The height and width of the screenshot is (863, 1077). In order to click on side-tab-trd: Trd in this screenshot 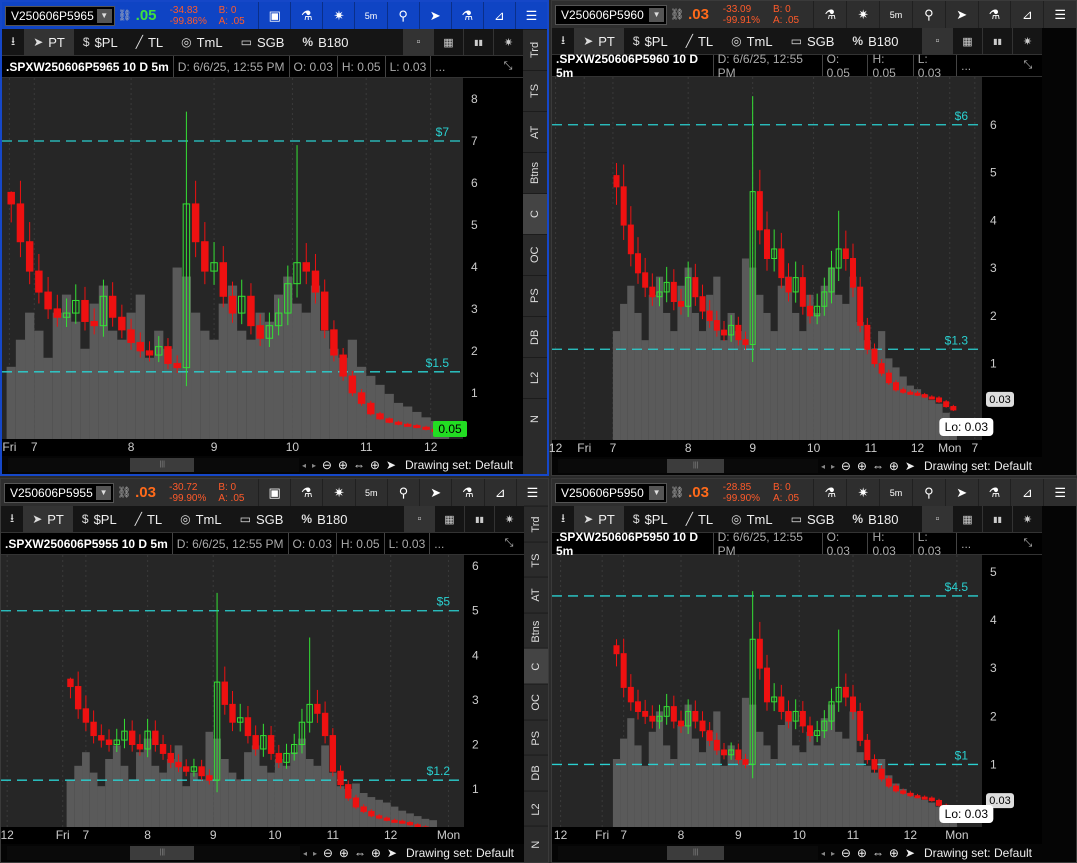, I will do `click(535, 49)`.